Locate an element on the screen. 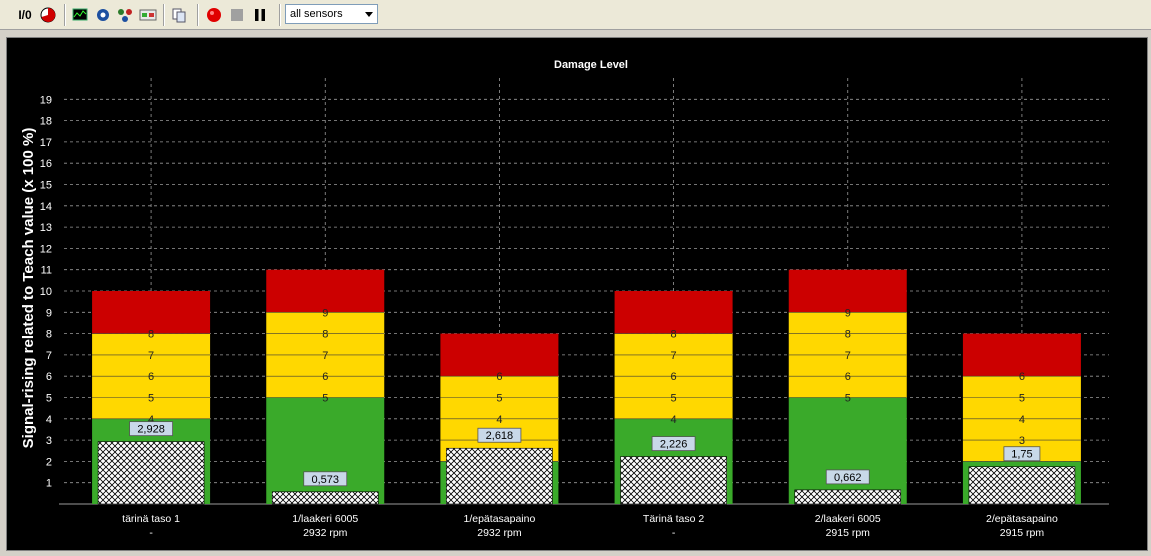  record-button is located at coordinates (214, 15).